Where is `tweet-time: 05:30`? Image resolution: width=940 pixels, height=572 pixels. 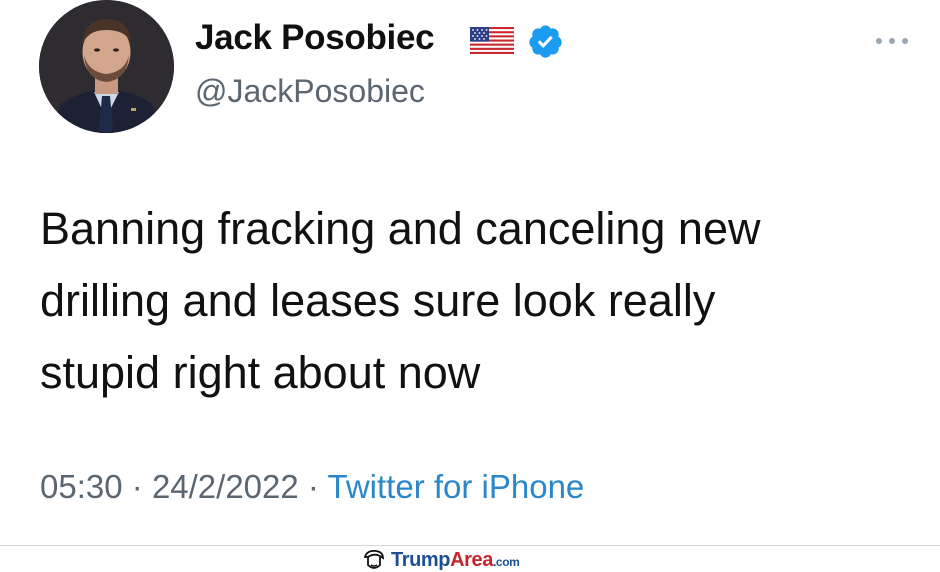 tweet-time: 05:30 is located at coordinates (81, 486).